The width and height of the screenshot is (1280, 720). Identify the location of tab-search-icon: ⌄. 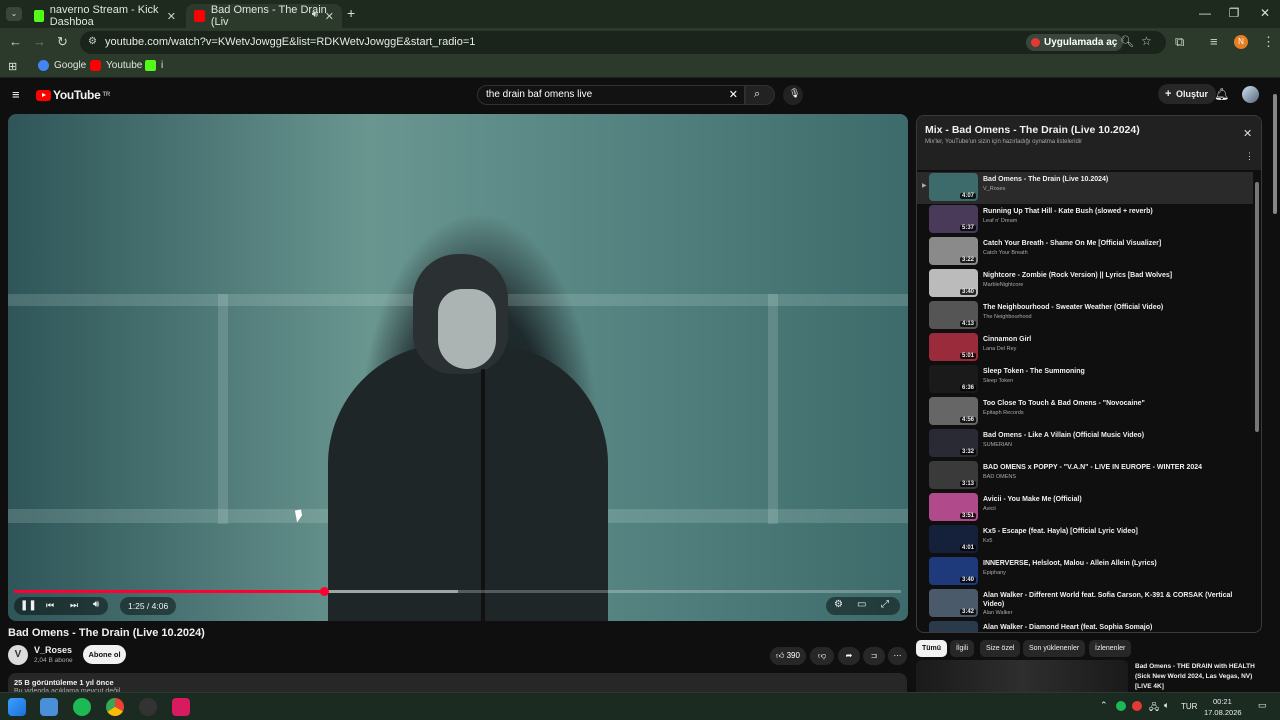
(14, 14).